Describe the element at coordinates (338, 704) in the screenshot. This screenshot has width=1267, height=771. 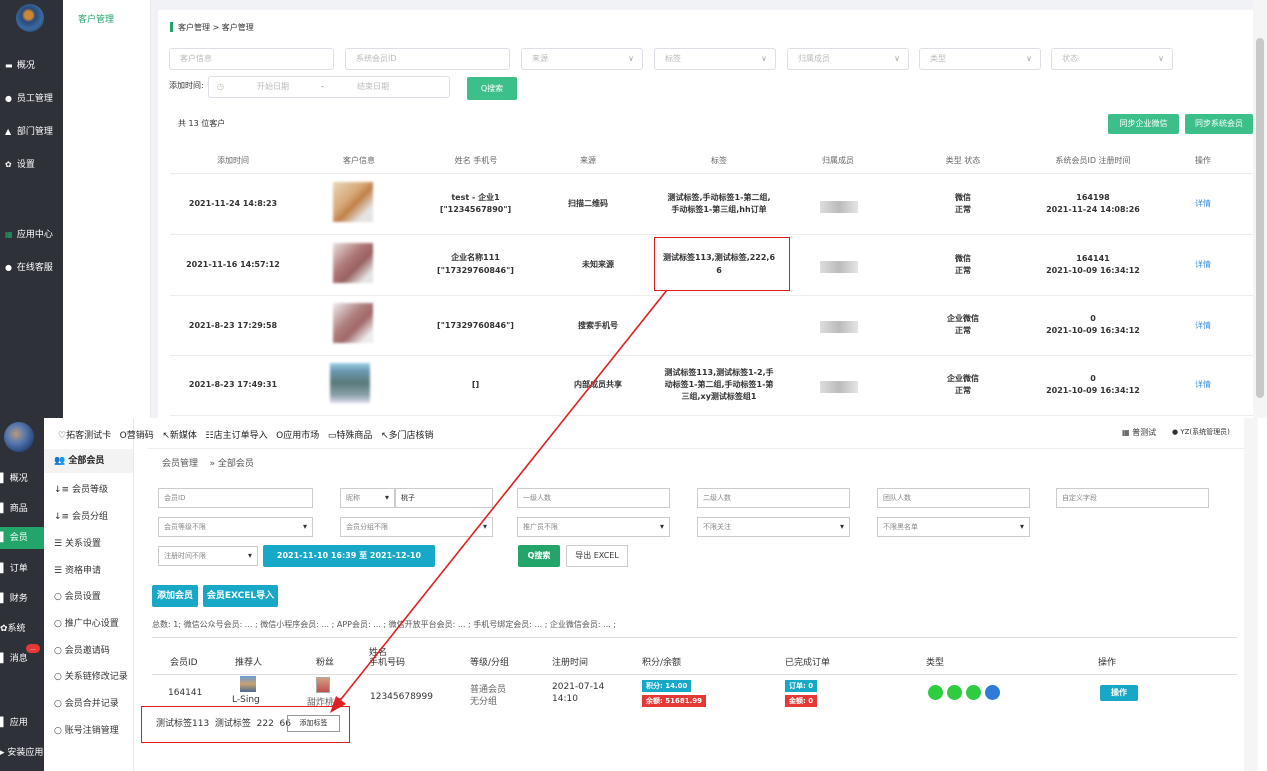
I see `arrow-head` at that location.